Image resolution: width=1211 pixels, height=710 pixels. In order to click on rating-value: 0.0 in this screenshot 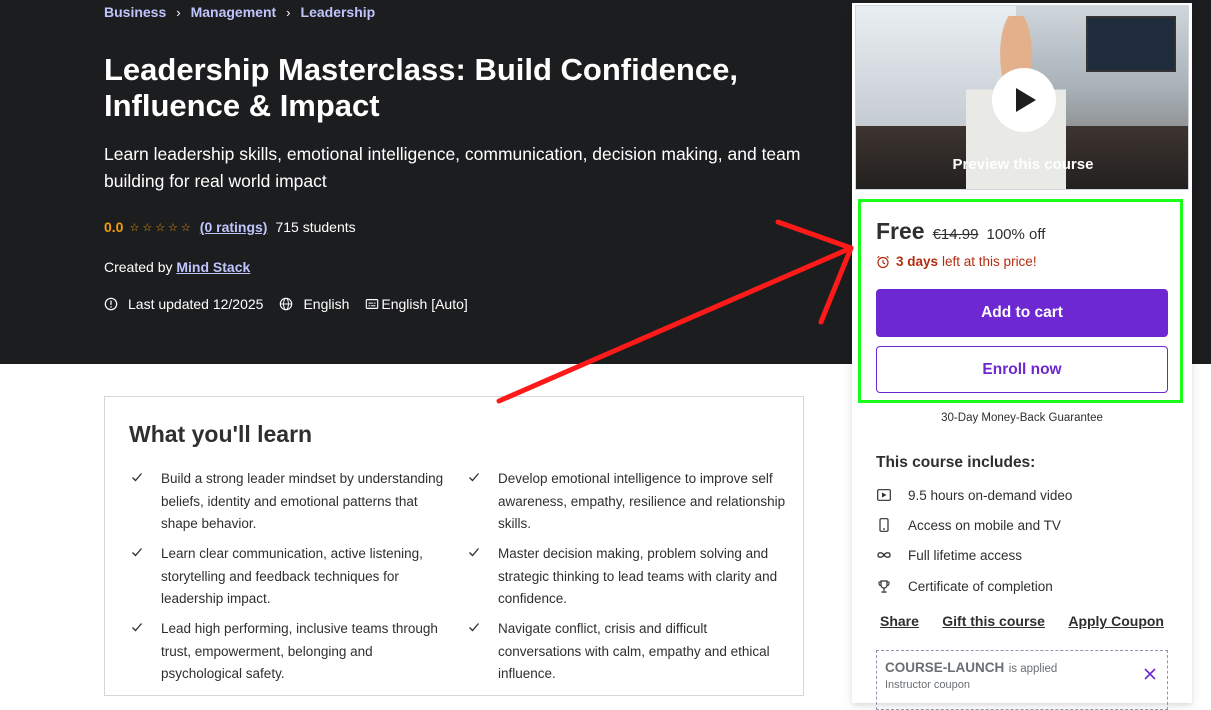, I will do `click(114, 227)`.